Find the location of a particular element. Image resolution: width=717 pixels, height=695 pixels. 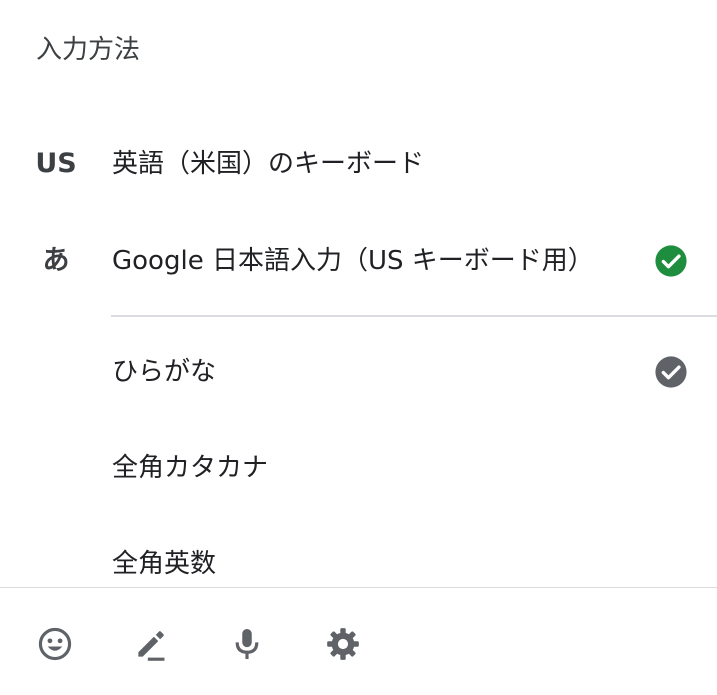

microphone-icon is located at coordinates (247, 644).